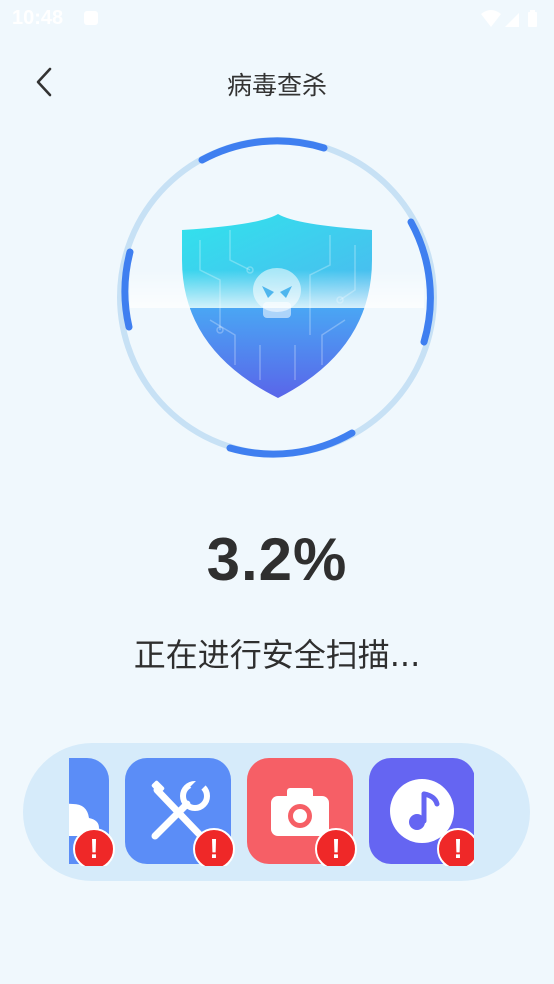  I want to click on app-tile-cloud: !, so click(92, 812).